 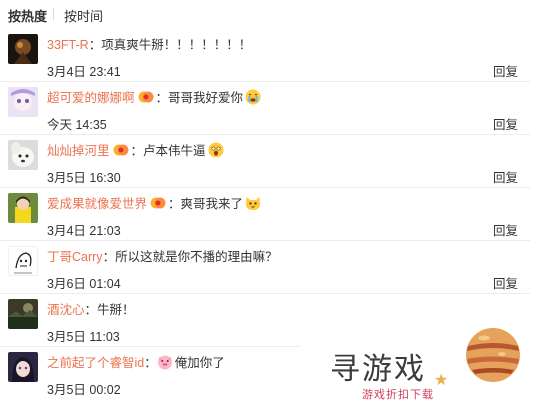 What do you see at coordinates (274, 14) in the screenshot?
I see `sort-bar: 按热度 按时间` at bounding box center [274, 14].